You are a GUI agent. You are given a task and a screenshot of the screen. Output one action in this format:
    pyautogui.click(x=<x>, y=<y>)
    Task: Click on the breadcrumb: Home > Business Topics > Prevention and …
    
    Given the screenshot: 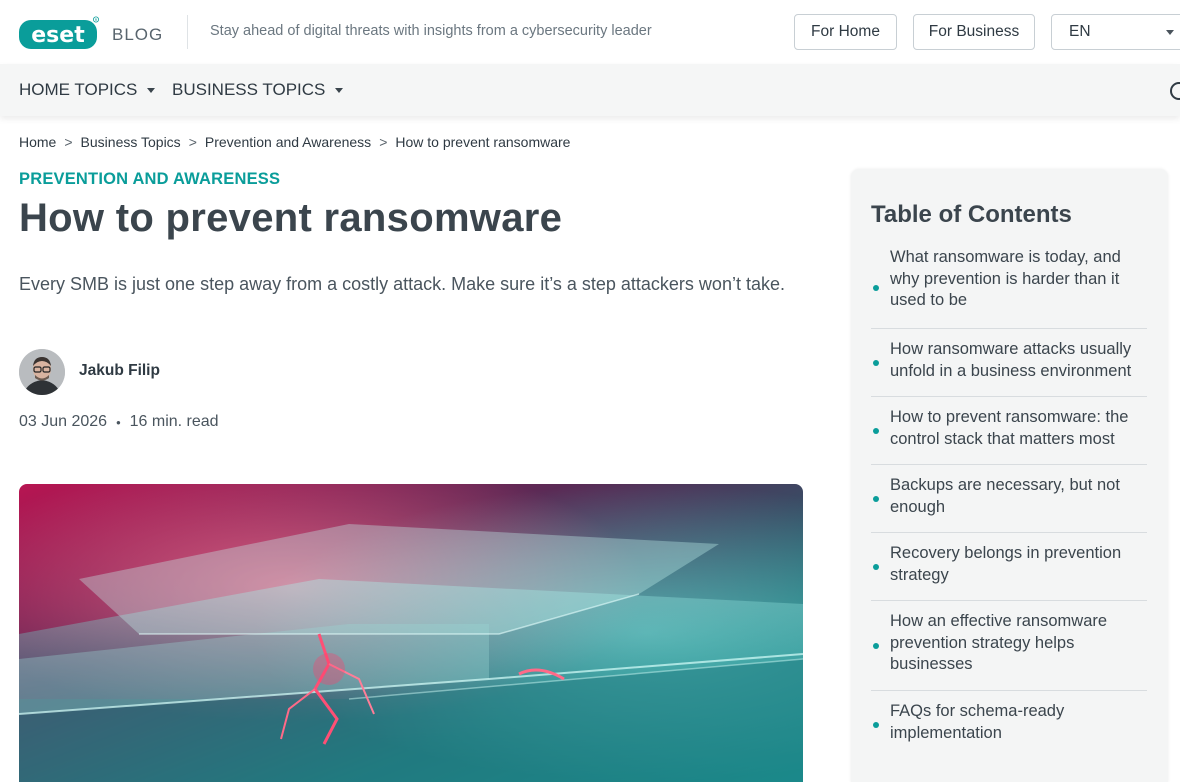 What is the action you would take?
    pyautogui.click(x=294, y=142)
    